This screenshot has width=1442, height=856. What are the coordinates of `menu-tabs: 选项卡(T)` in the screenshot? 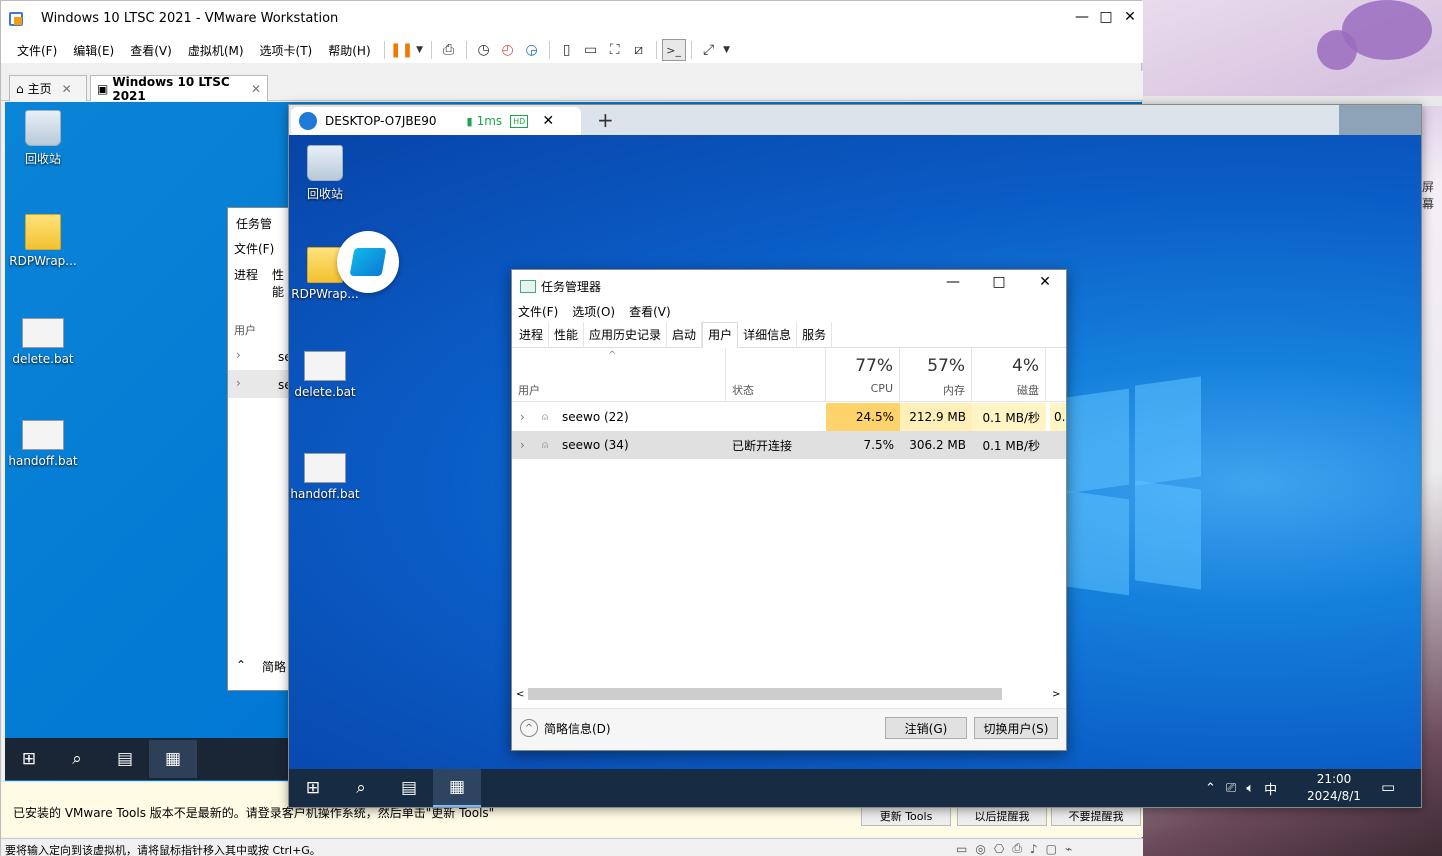 It's located at (286, 50).